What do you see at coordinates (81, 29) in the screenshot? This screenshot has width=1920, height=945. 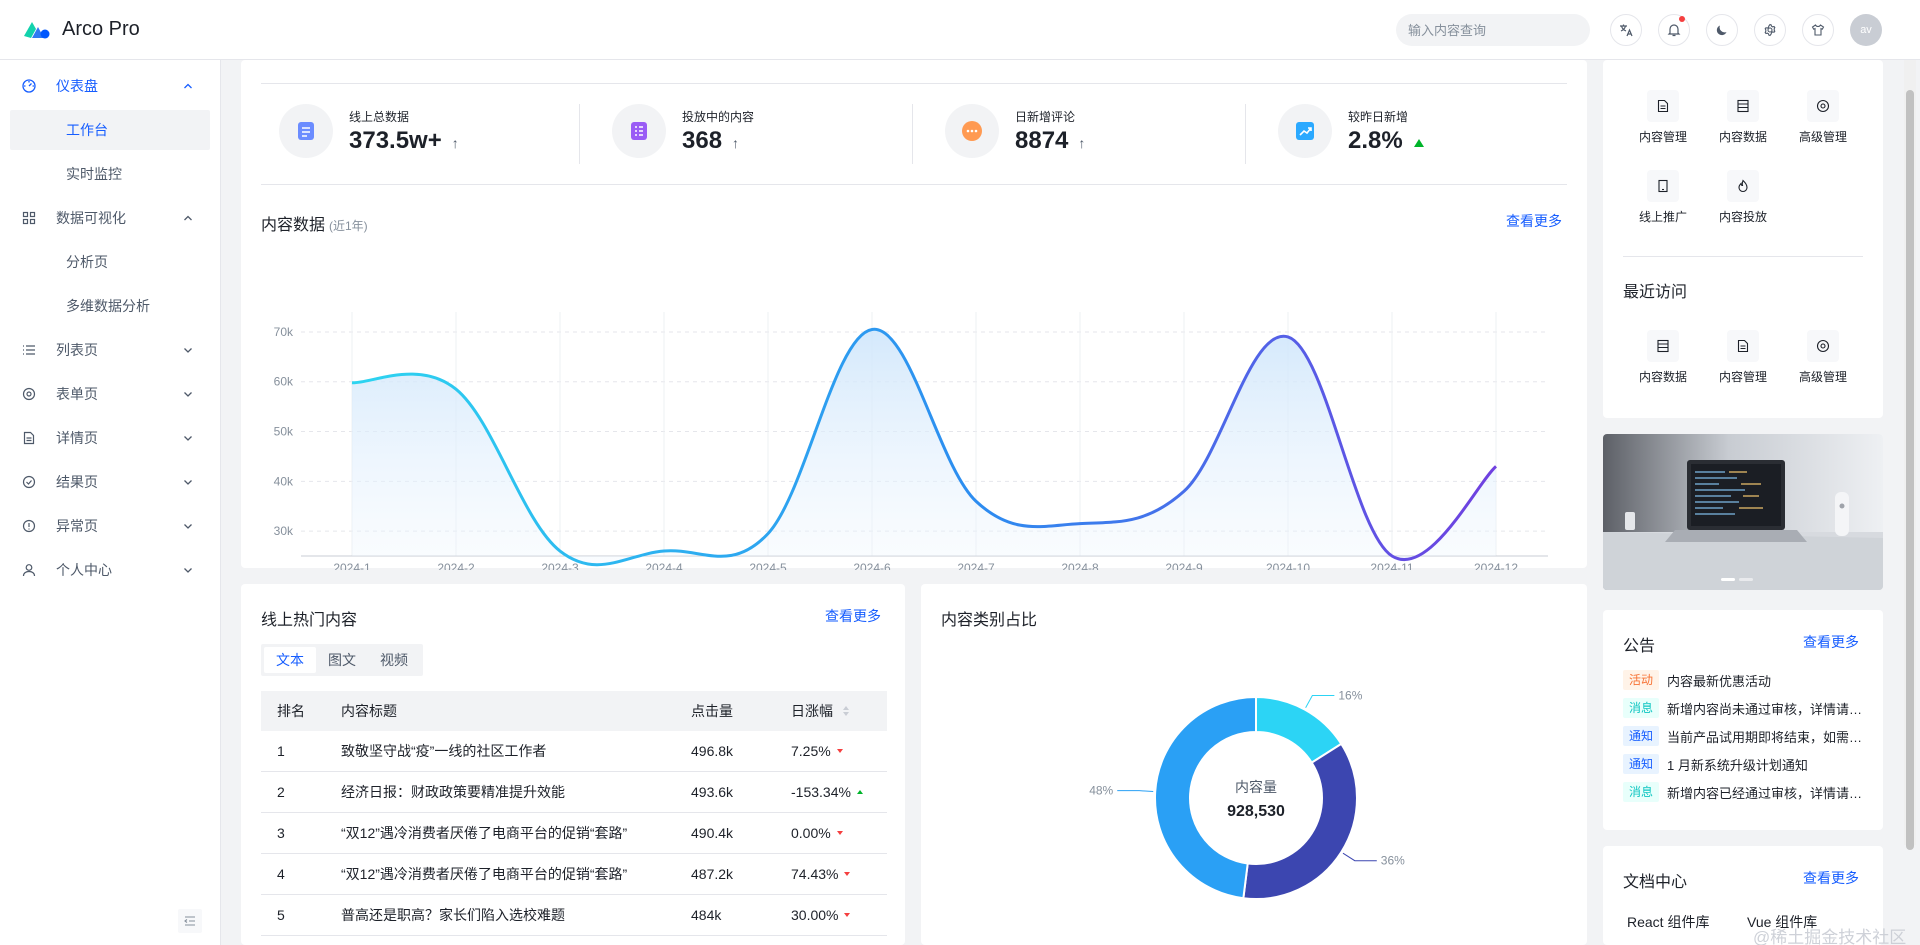 I see `logo: Arco Pro` at bounding box center [81, 29].